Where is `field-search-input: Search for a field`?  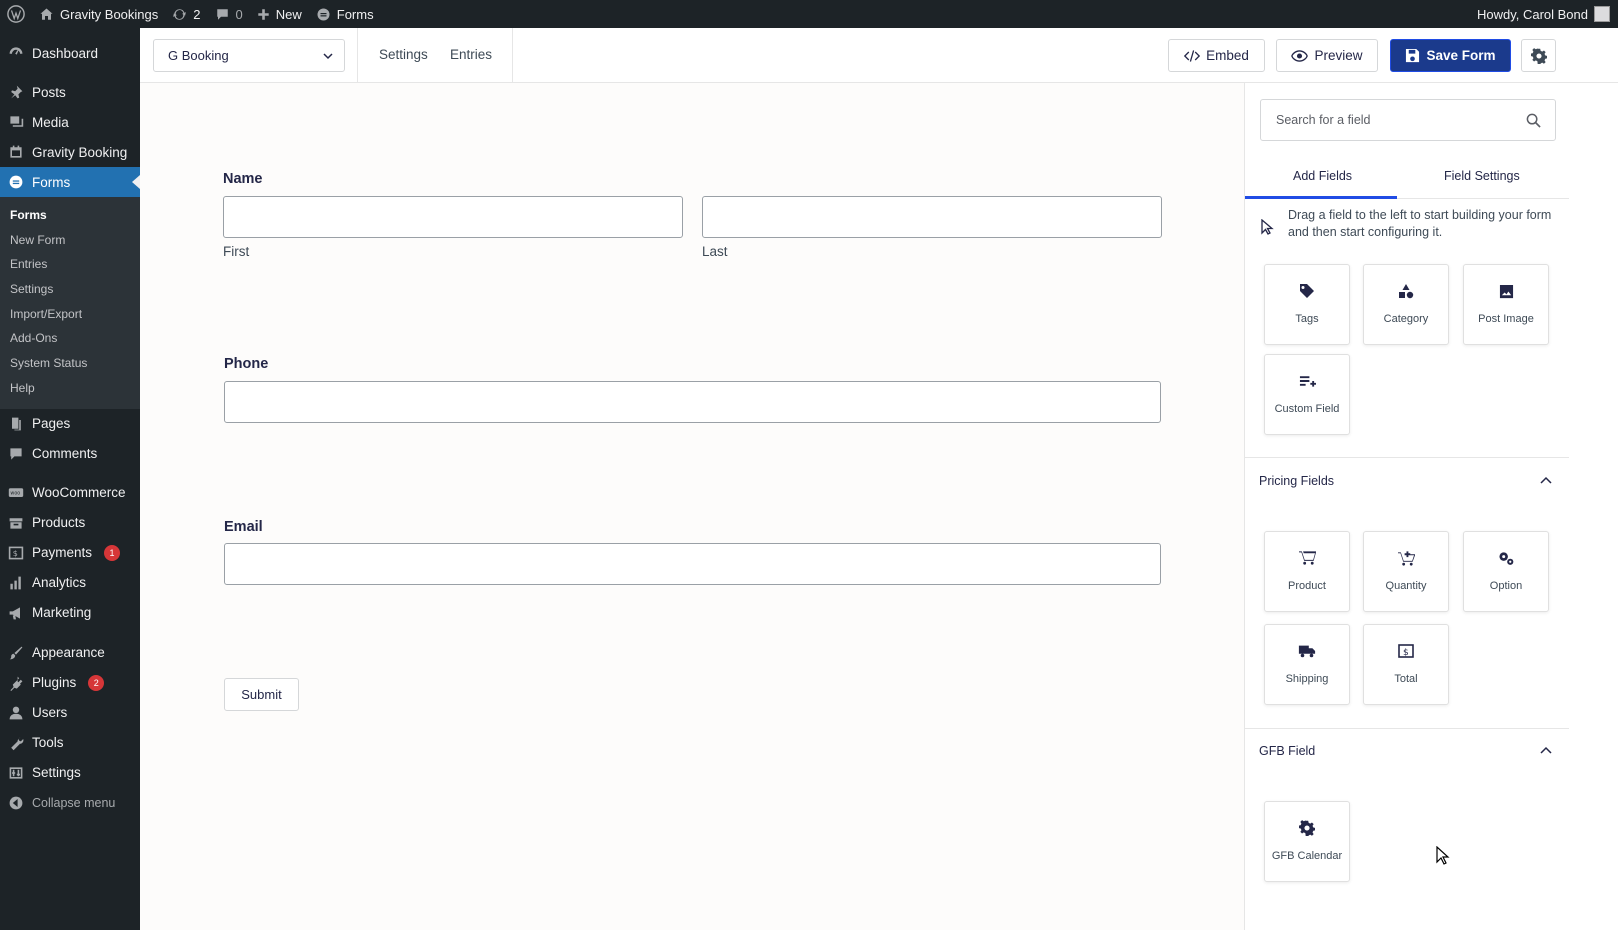
field-search-input: Search for a field is located at coordinates (1408, 120).